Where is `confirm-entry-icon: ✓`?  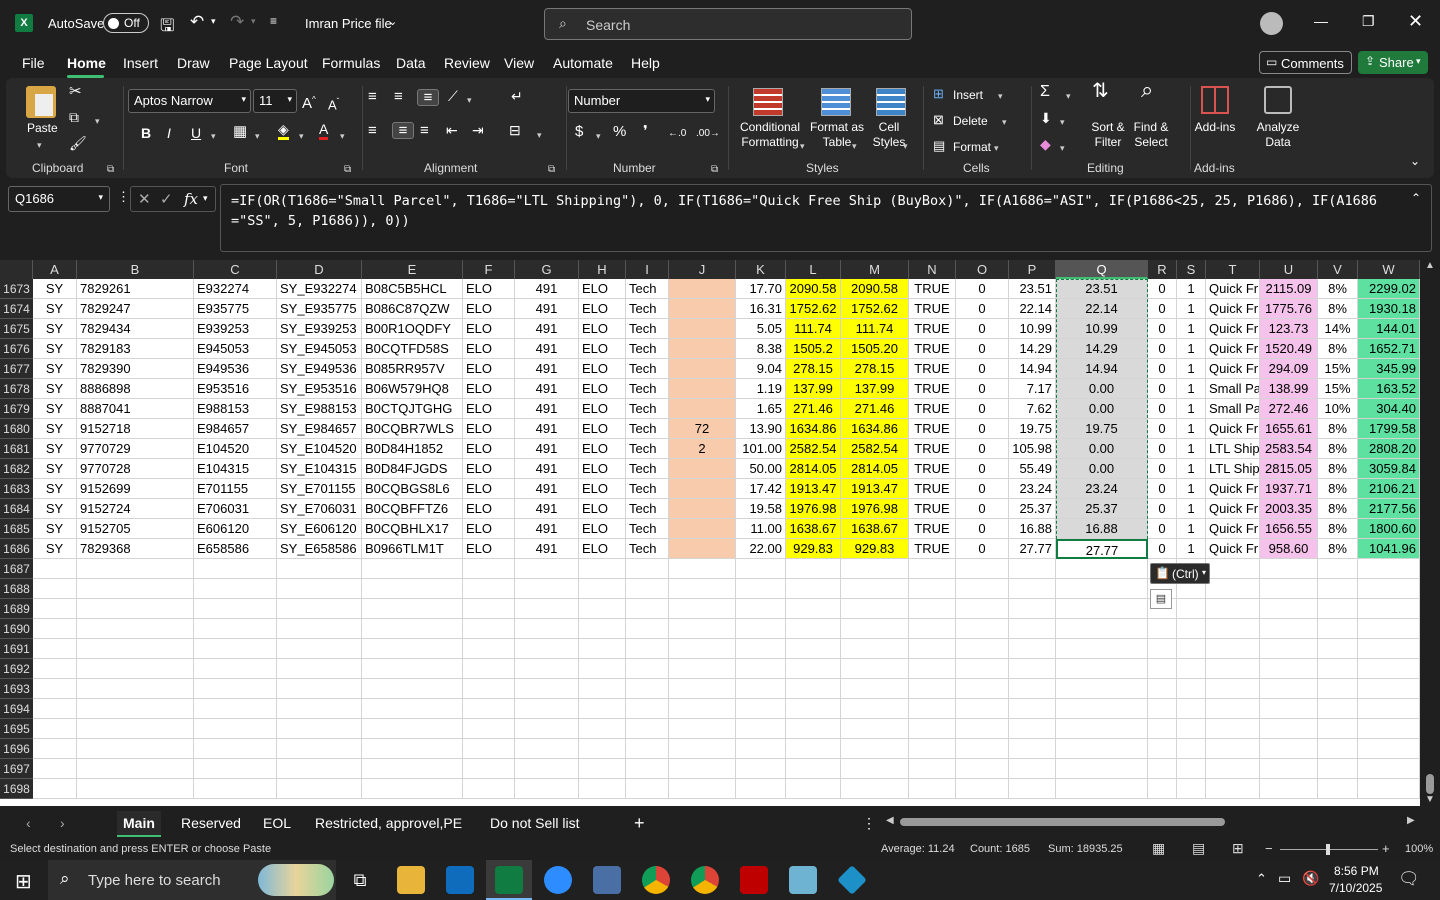 confirm-entry-icon: ✓ is located at coordinates (166, 199).